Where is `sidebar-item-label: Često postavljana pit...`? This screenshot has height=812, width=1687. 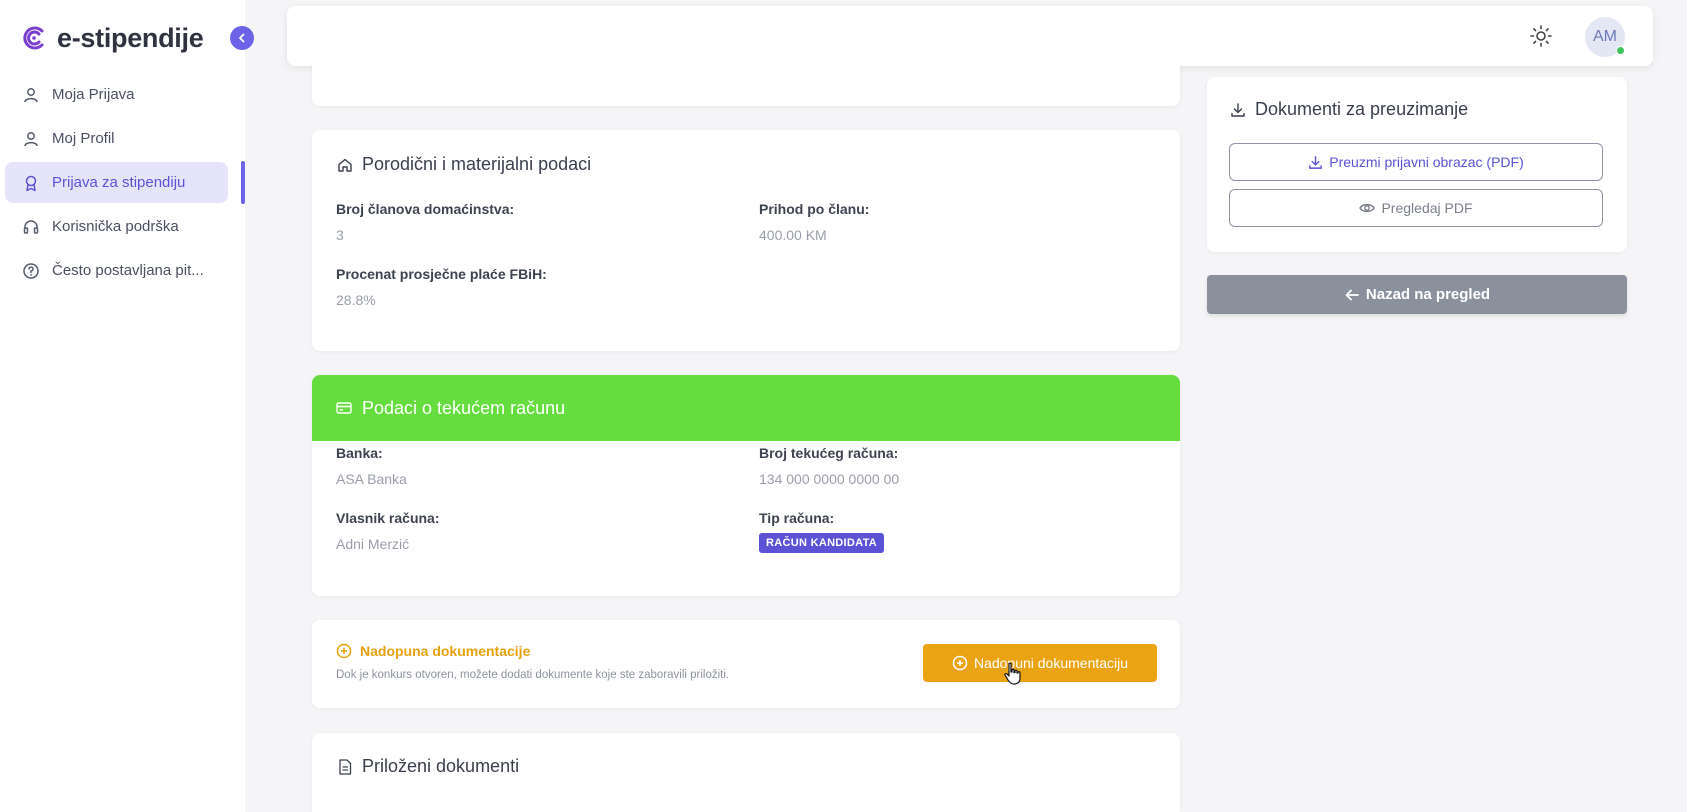
sidebar-item-label: Često postavljana pit... is located at coordinates (128, 270).